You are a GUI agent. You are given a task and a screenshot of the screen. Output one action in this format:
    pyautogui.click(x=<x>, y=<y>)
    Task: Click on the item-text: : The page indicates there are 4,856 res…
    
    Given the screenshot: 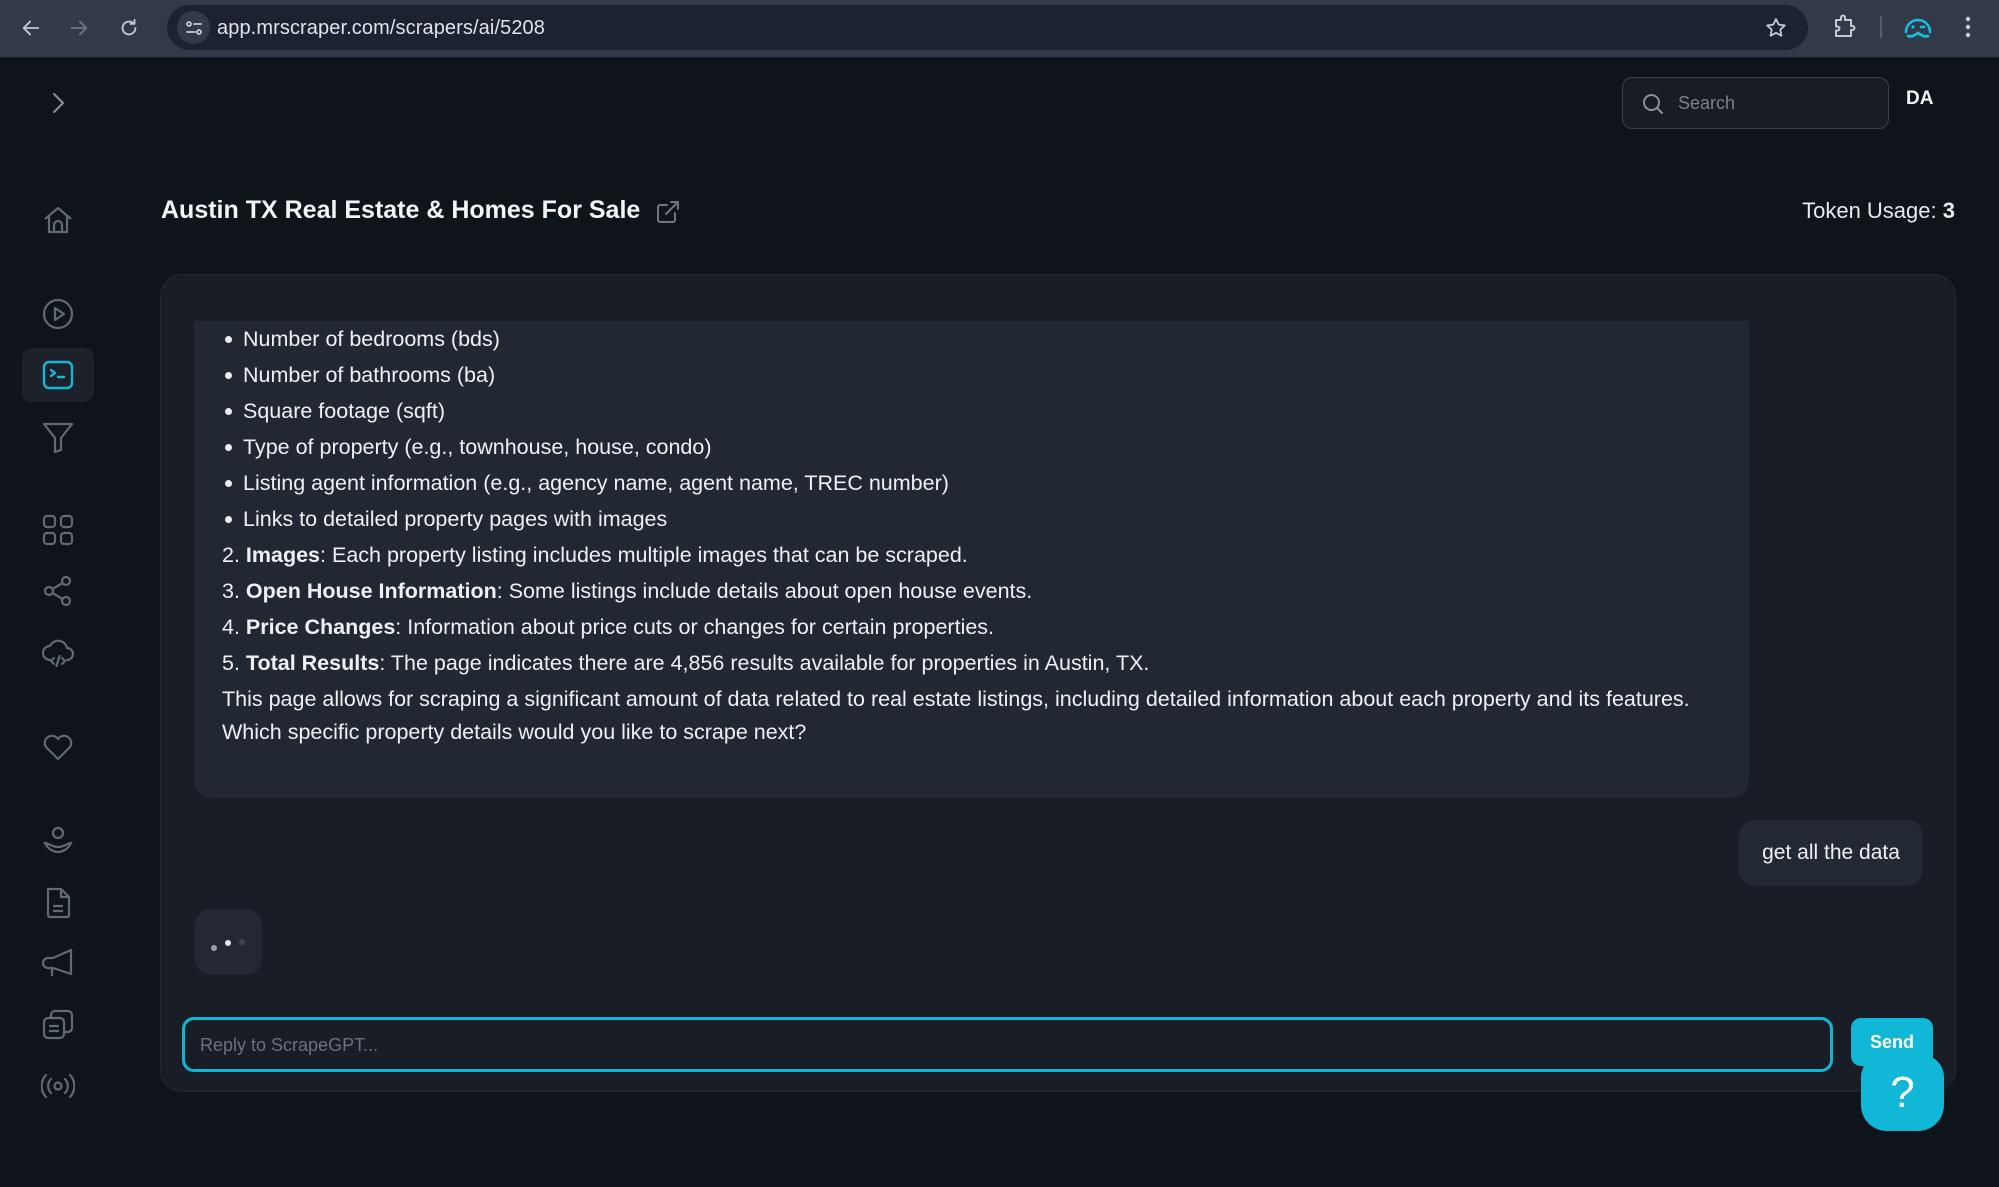 What is the action you would take?
    pyautogui.click(x=764, y=663)
    